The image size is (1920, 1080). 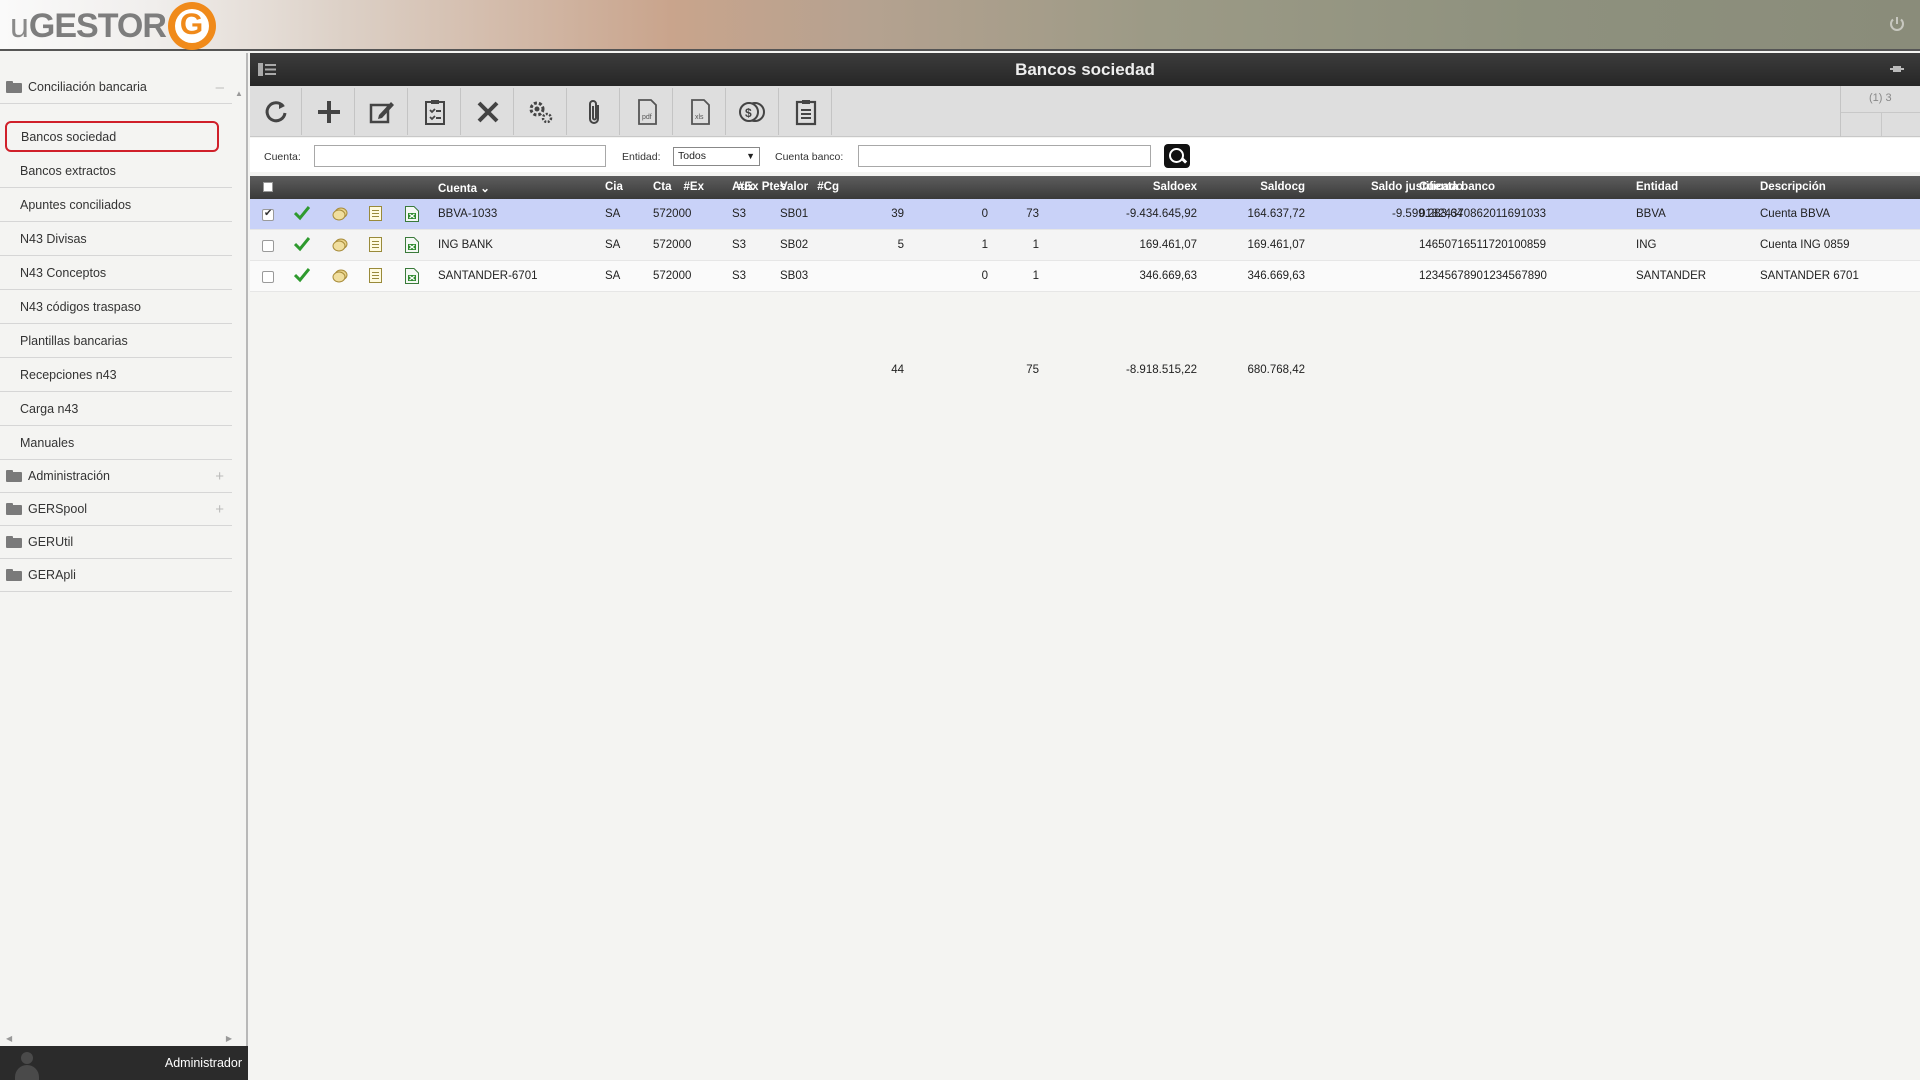 I want to click on scroll-up-icon: ▲, so click(x=239, y=93).